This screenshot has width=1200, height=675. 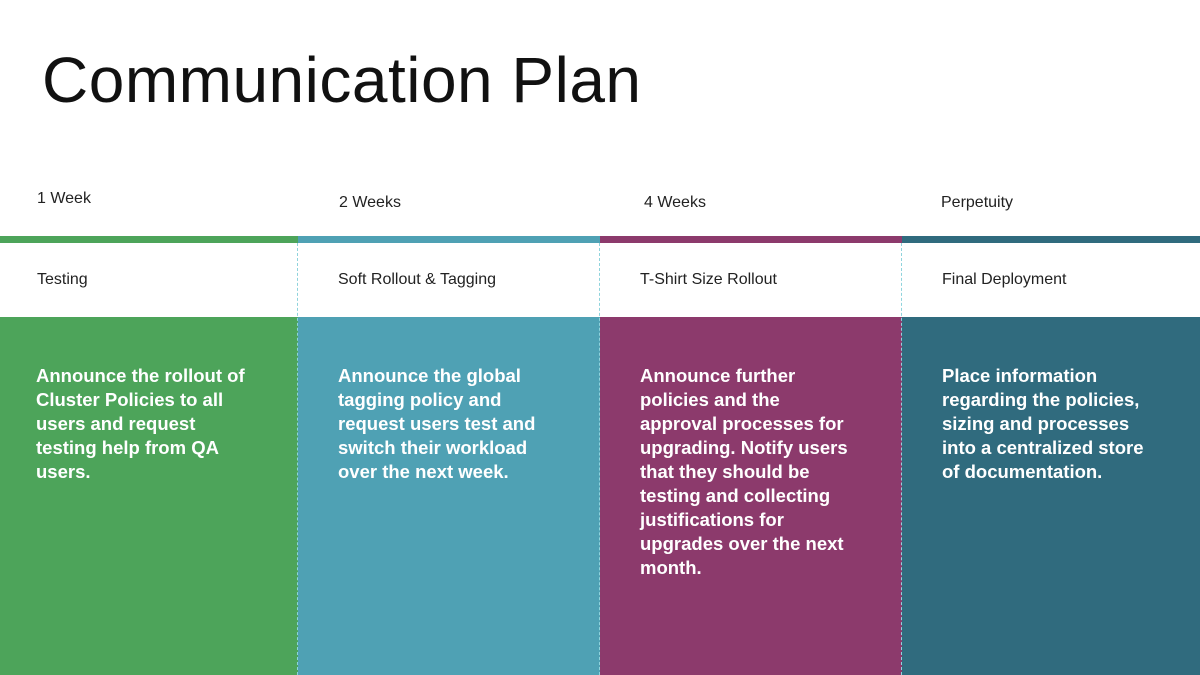 I want to click on phase-label: Final Deployment, so click(x=1004, y=279).